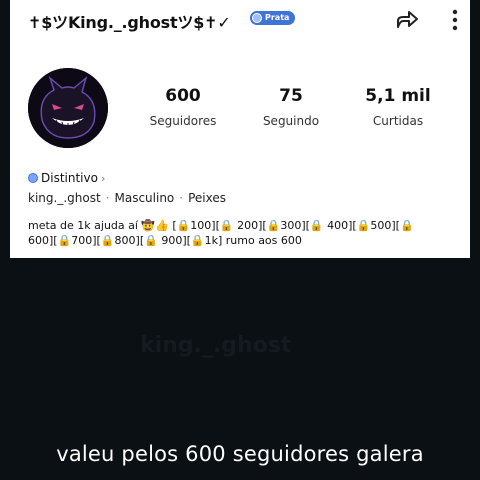  Describe the element at coordinates (240, 454) in the screenshot. I see `video-caption: valeu pelos 600 seguidores galera` at that location.